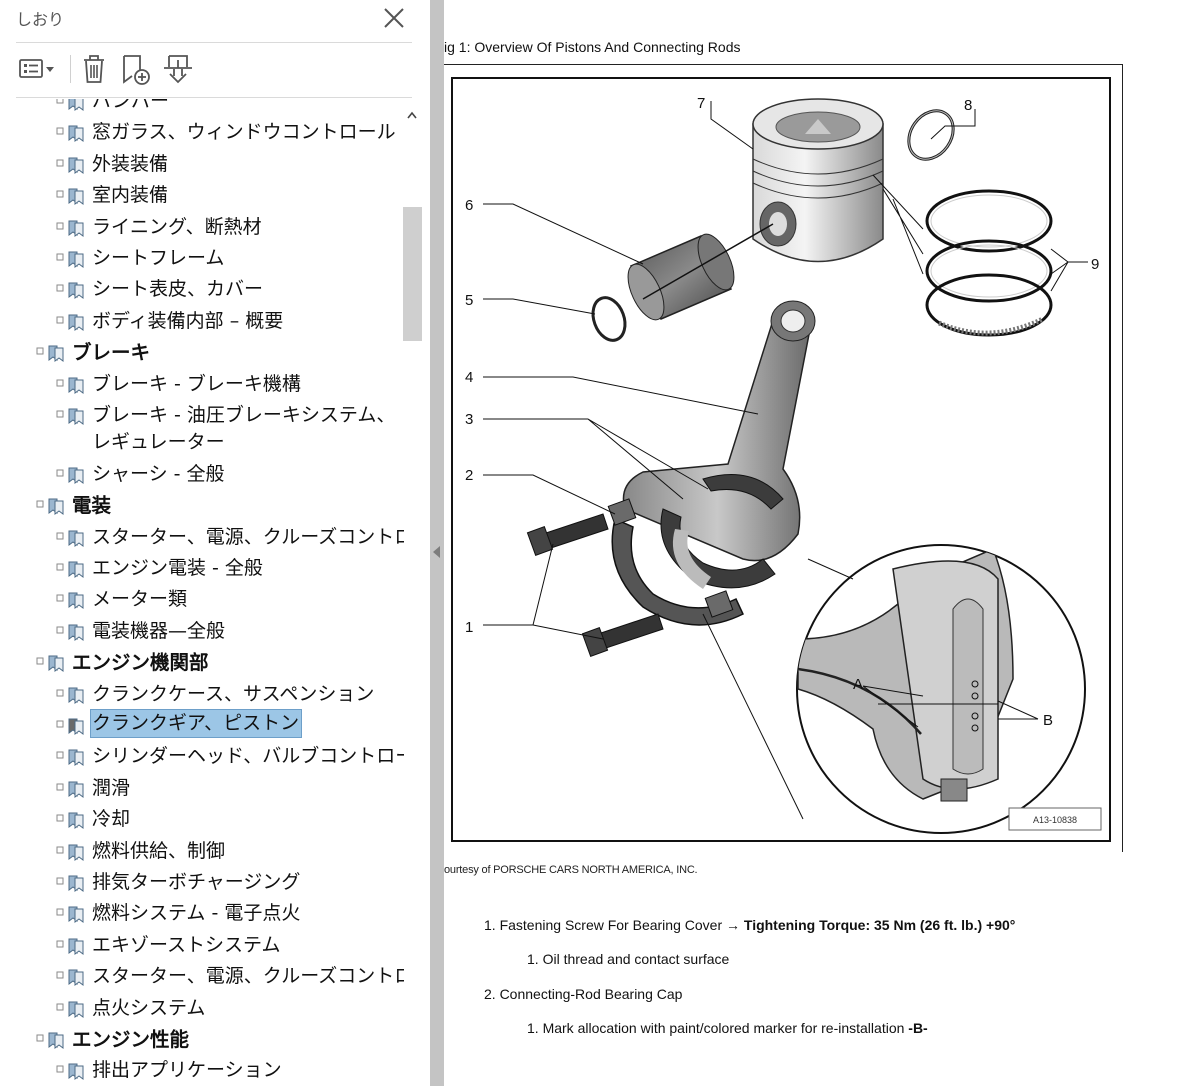 Image resolution: width=1200 pixels, height=1086 pixels. Describe the element at coordinates (158, 257) in the screenshot. I see `bookmark-label: シートフレーム` at that location.